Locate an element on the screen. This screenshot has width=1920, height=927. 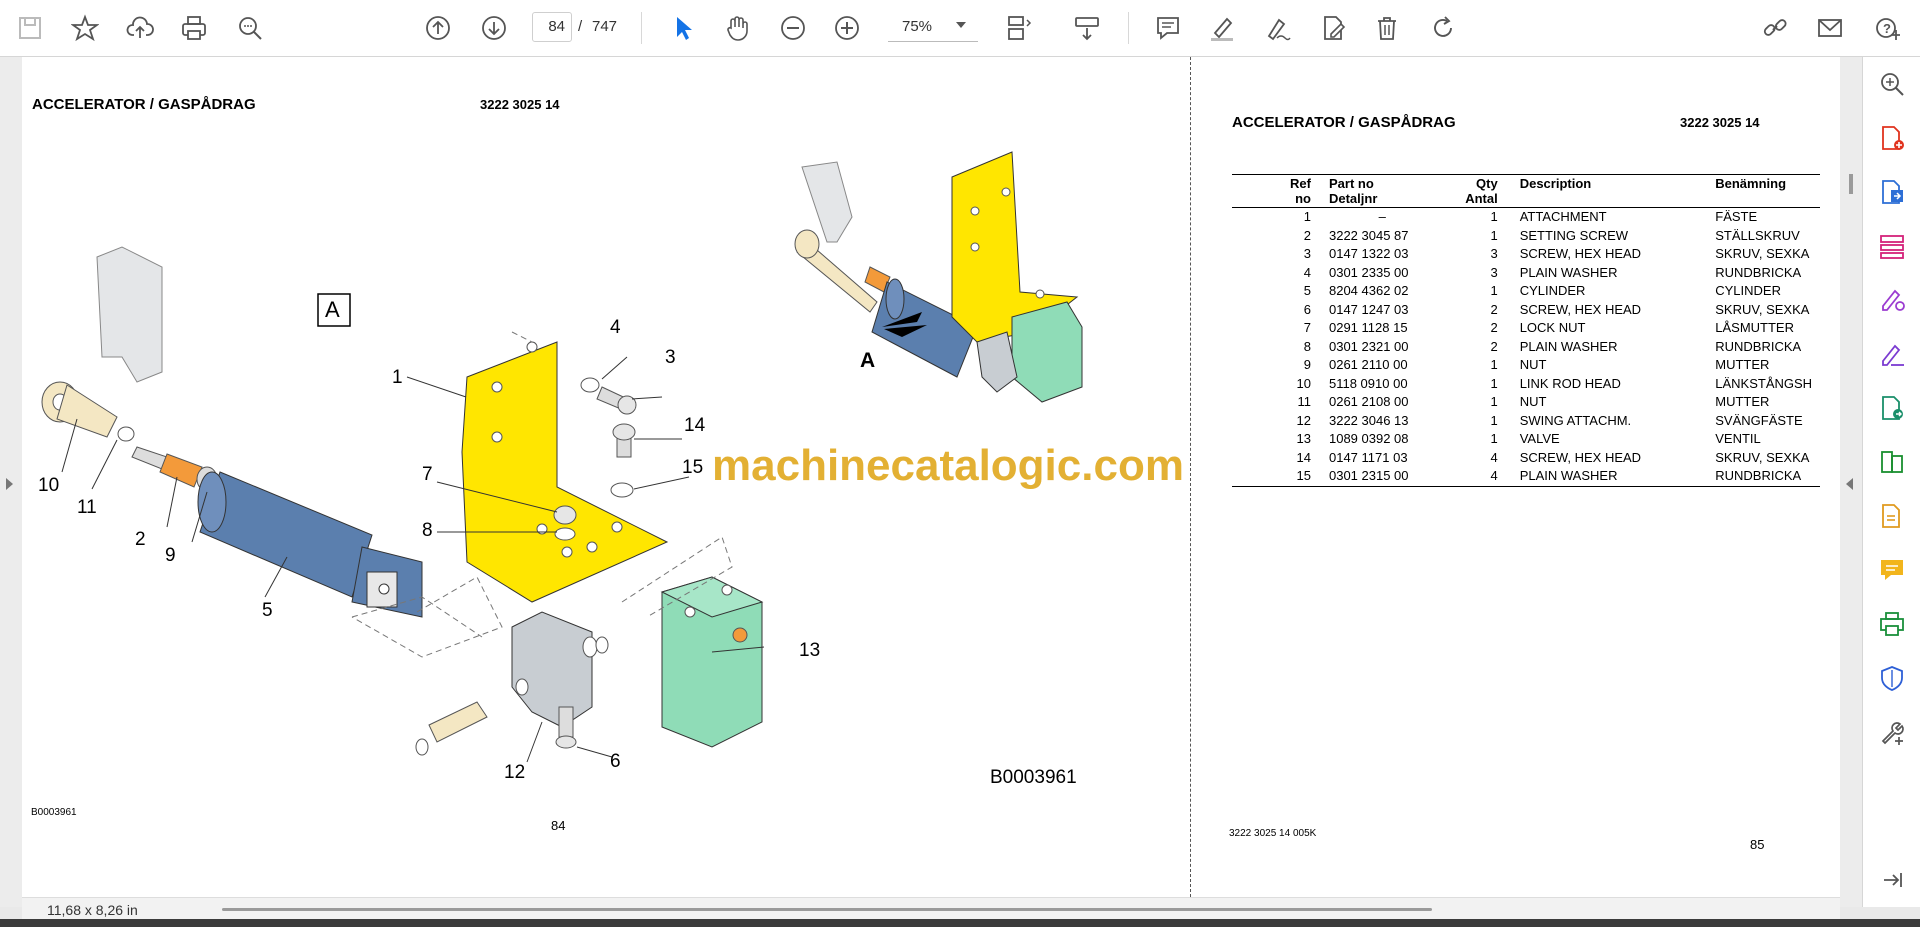
zoom-search-icon is located at coordinates (1892, 84).